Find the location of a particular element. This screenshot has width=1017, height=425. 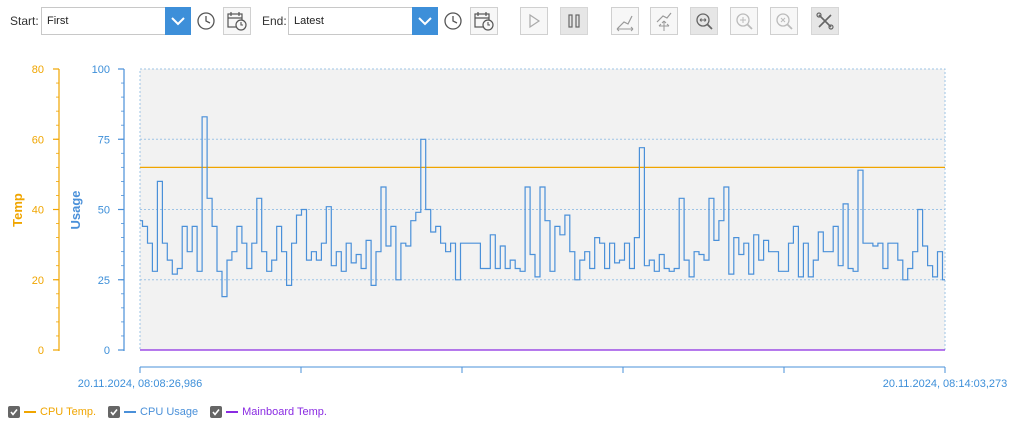

legend-item-cpu-usage: CPU Usage is located at coordinates (153, 412).